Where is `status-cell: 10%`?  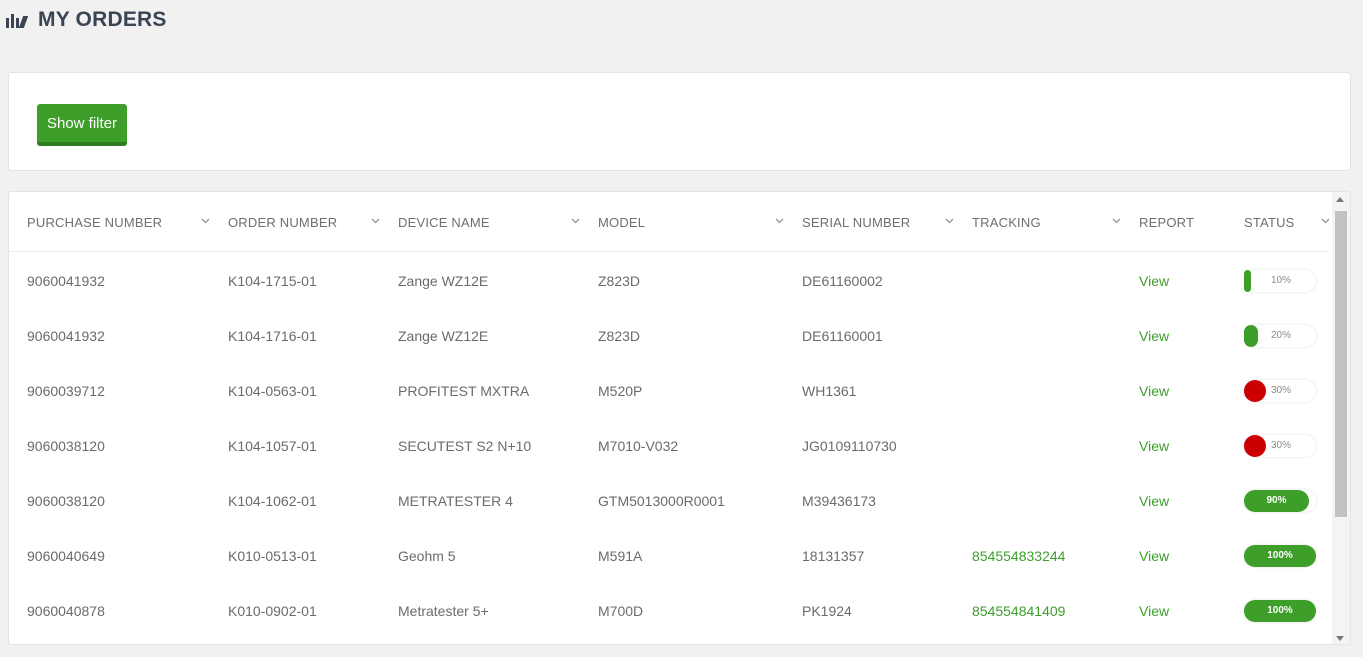 status-cell: 10% is located at coordinates (1280, 280).